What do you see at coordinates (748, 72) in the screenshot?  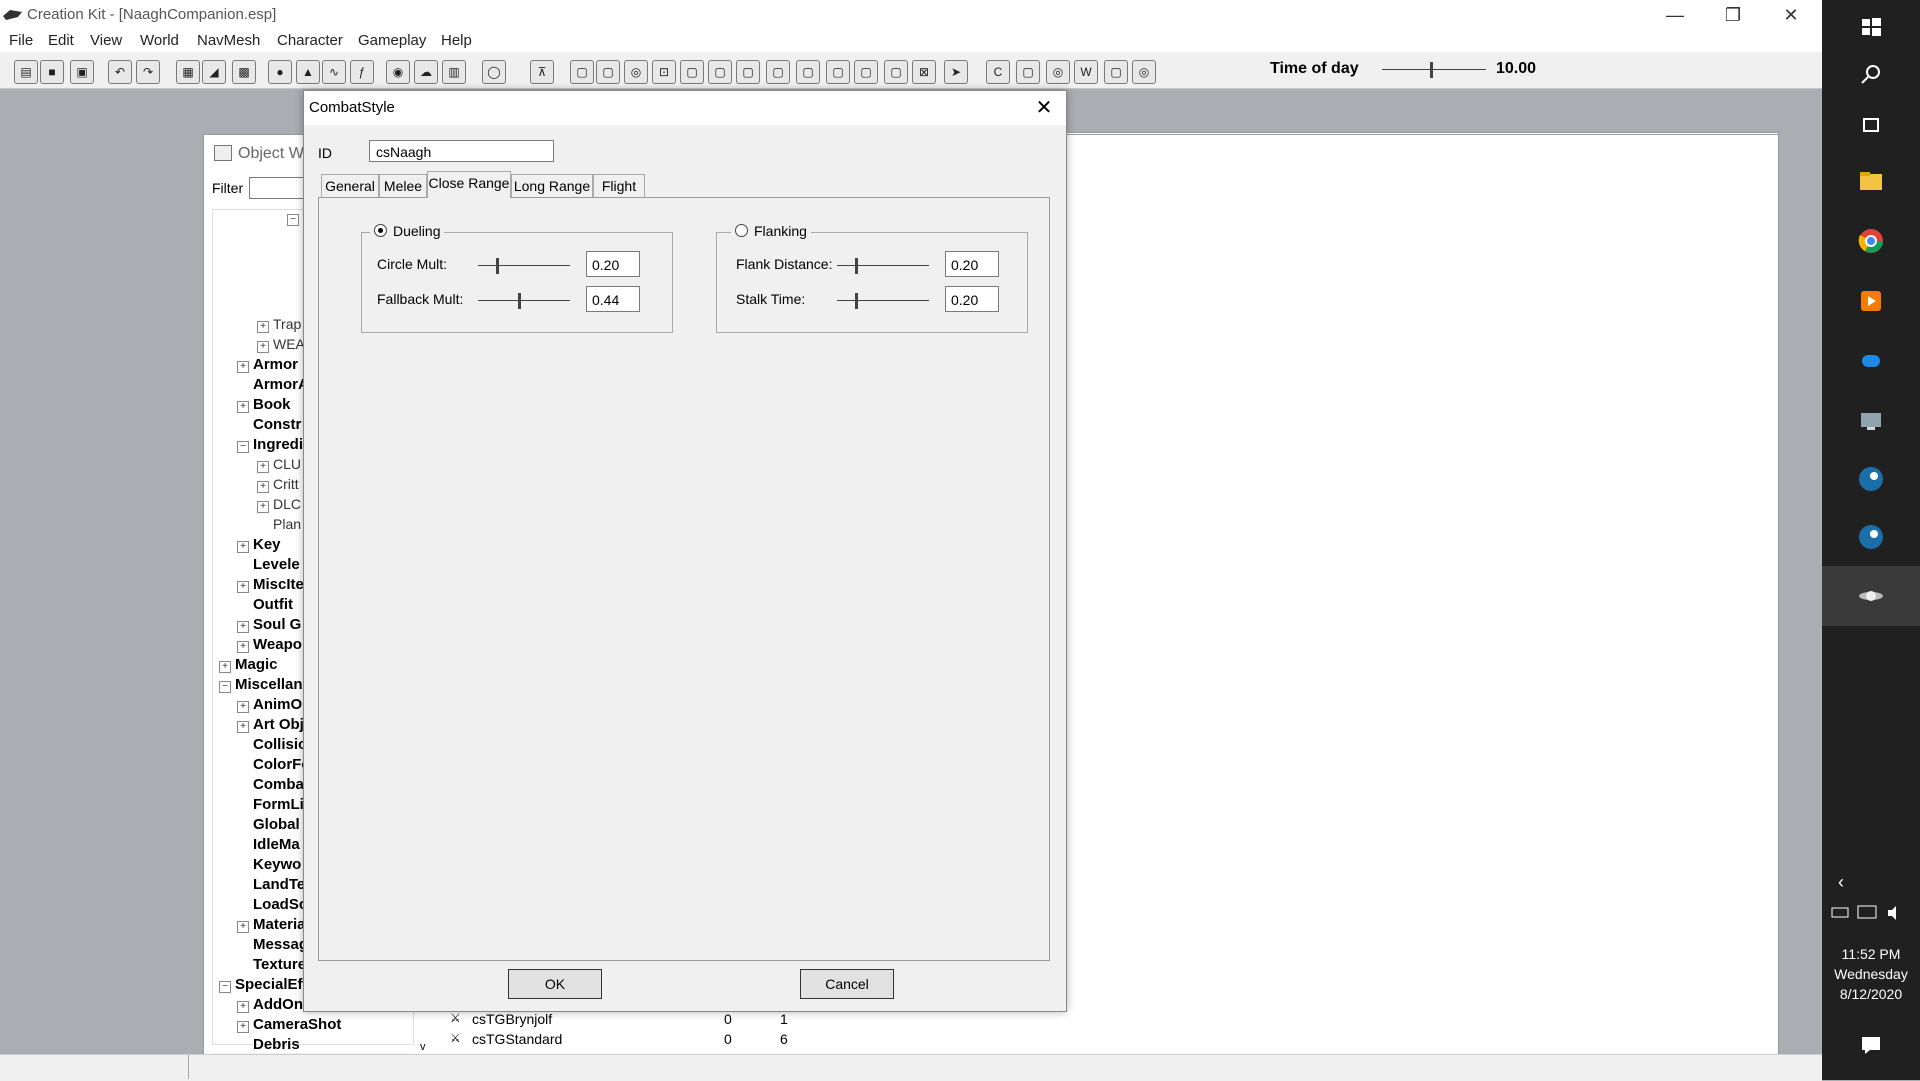 I see `toolbar-cube7-button: ▢` at bounding box center [748, 72].